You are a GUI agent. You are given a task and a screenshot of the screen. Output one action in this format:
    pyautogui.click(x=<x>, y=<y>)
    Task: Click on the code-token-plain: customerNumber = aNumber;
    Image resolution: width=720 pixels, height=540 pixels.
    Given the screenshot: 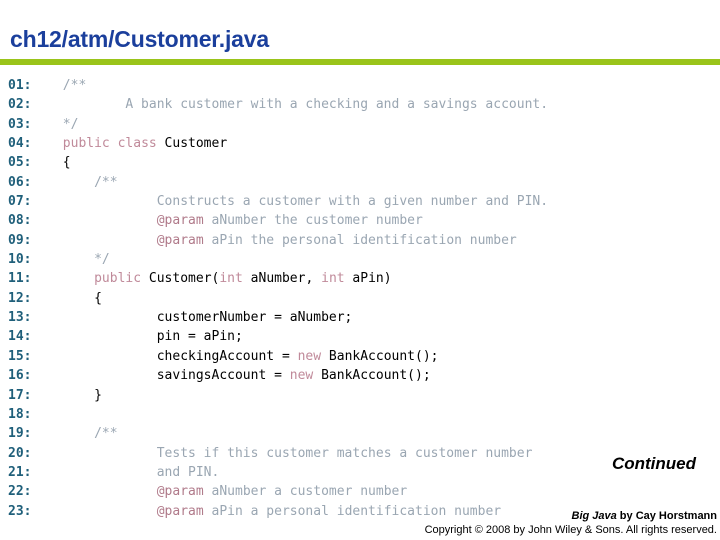 What is the action you would take?
    pyautogui.click(x=254, y=318)
    